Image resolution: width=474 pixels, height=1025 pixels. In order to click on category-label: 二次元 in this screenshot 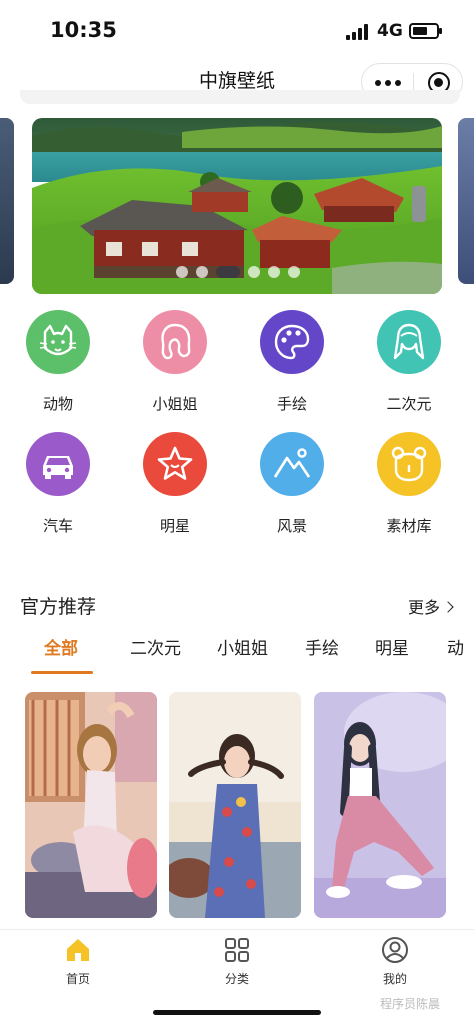, I will do `click(409, 404)`.